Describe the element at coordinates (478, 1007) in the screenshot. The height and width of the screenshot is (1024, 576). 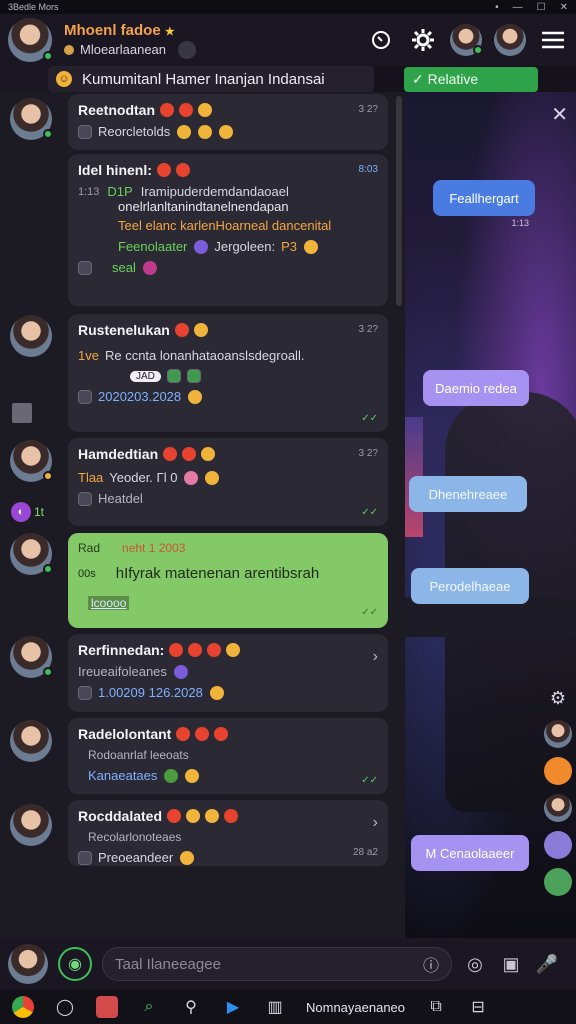
I see `notifications-icon: ⊟` at that location.